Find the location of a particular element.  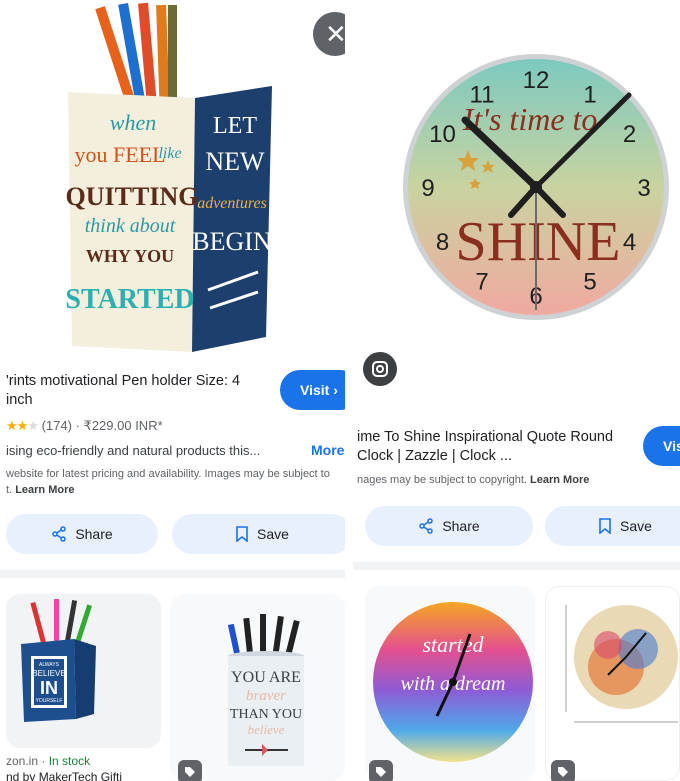

visit-label: Visit is located at coordinates (315, 390).